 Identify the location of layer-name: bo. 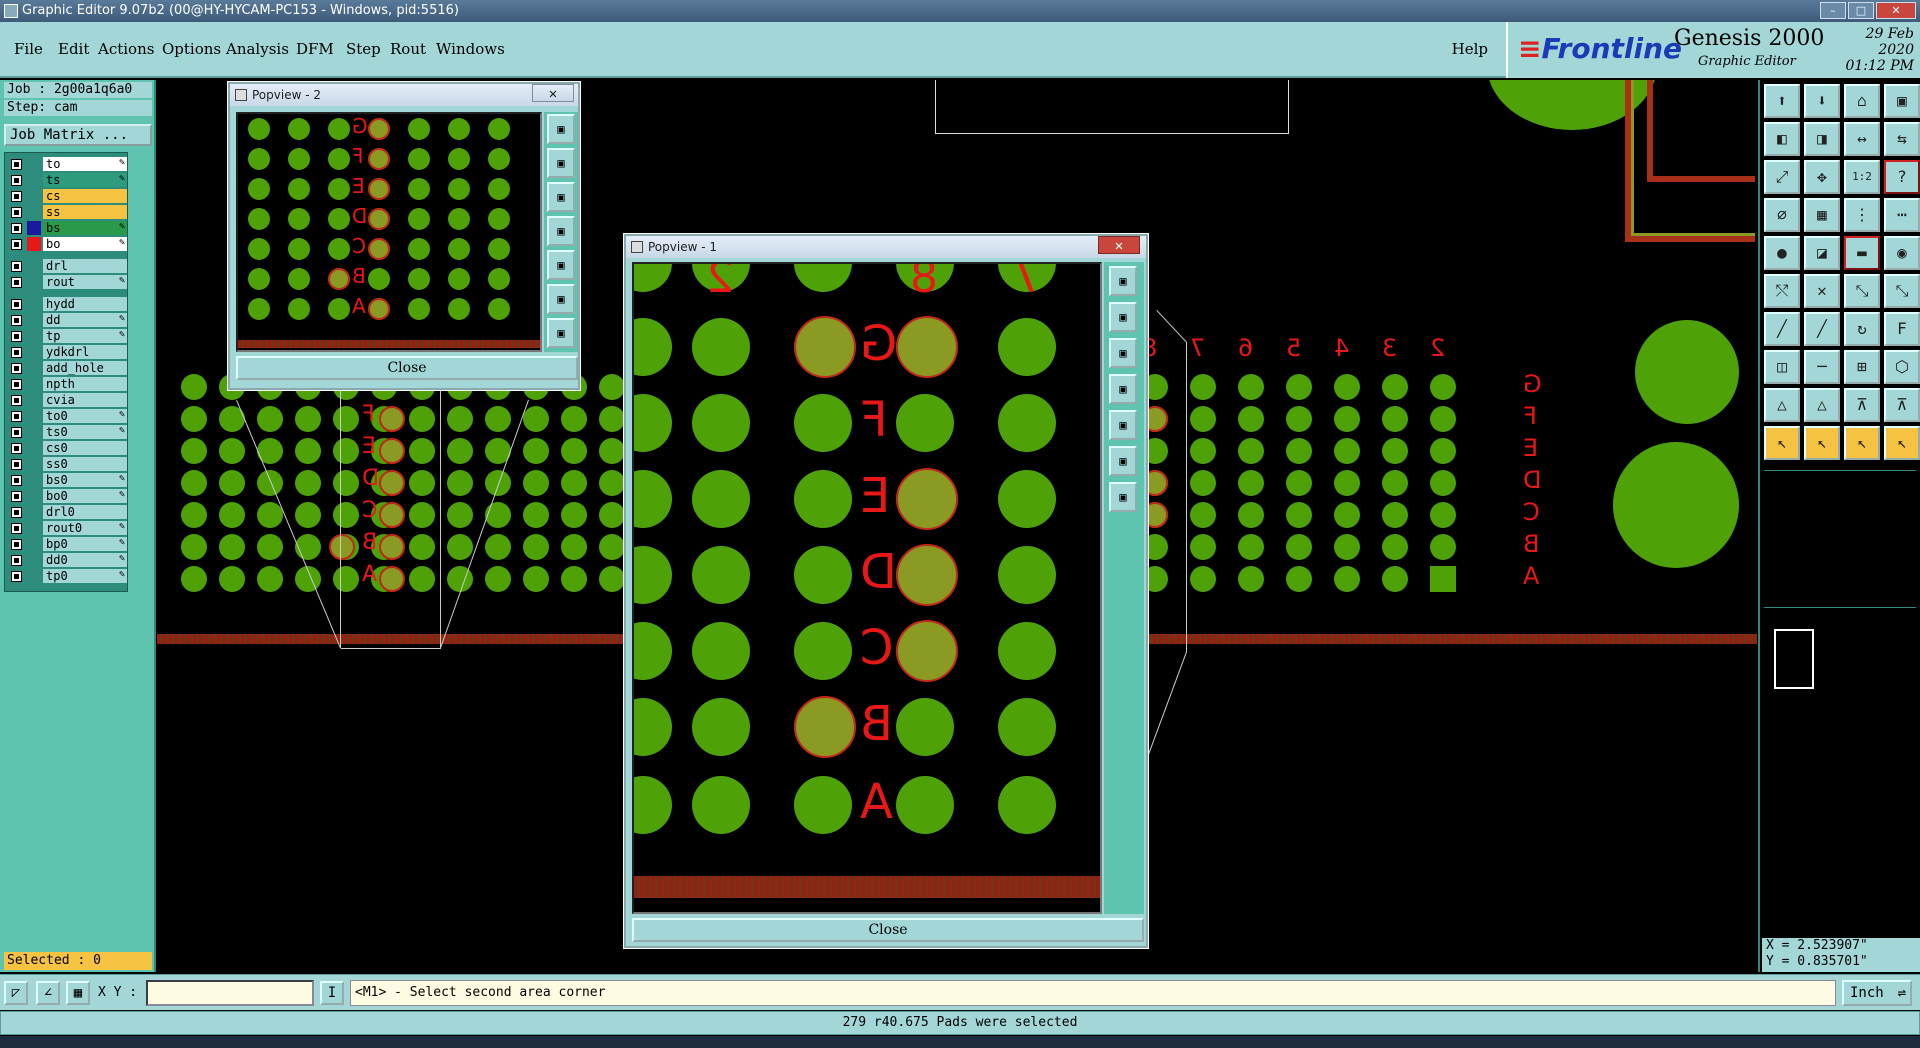
(85, 244).